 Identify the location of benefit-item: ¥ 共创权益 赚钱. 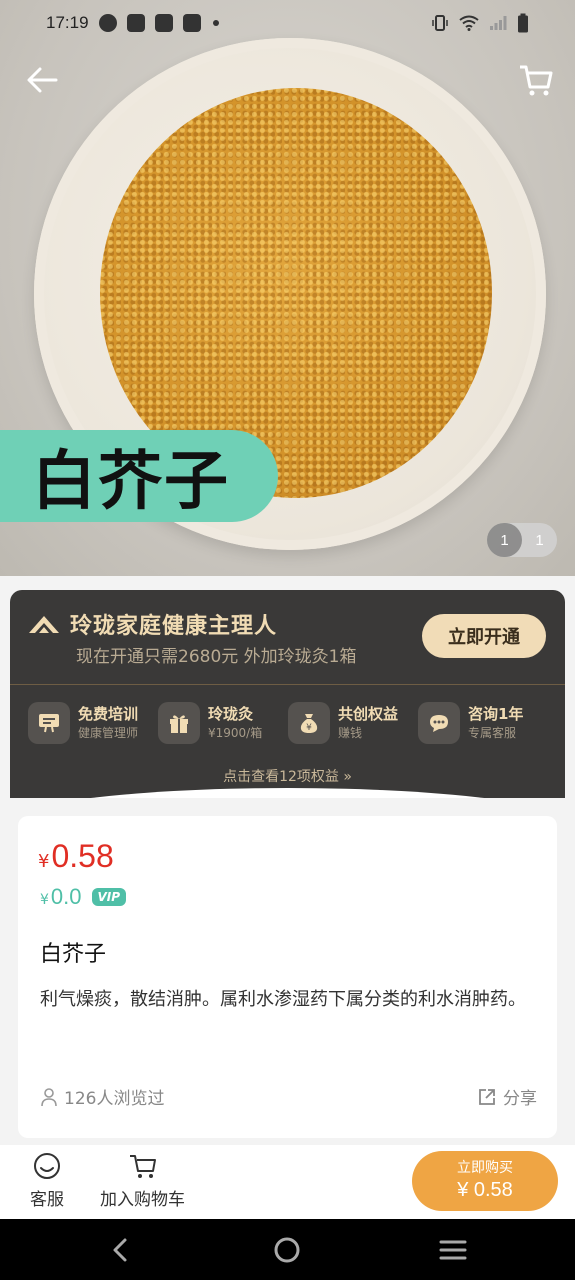
(353, 723).